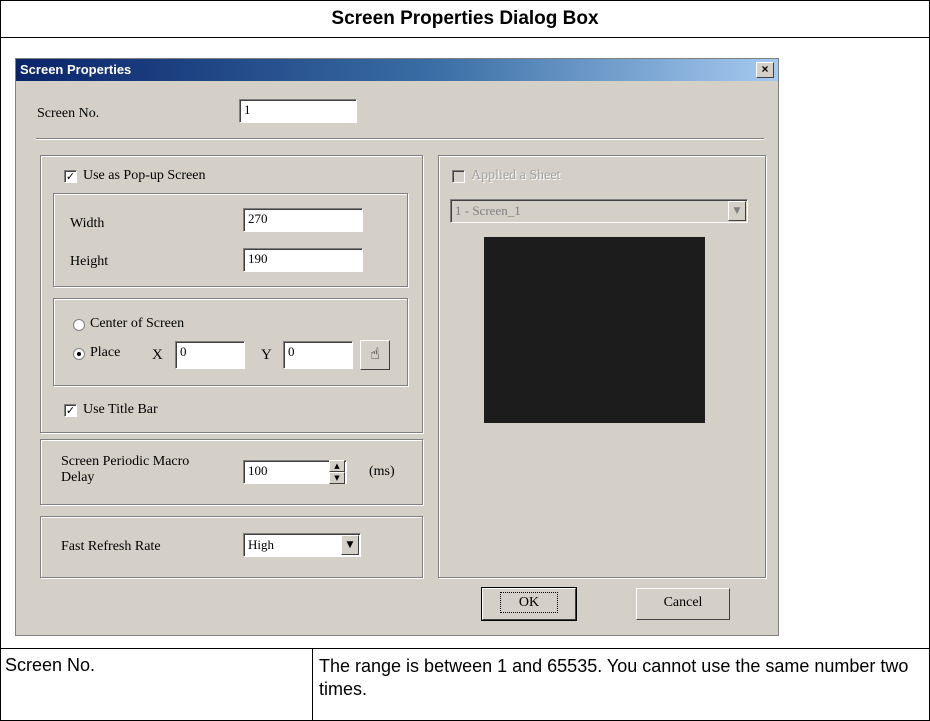  I want to click on page-title: Screen Properties Dialog Box, so click(465, 19).